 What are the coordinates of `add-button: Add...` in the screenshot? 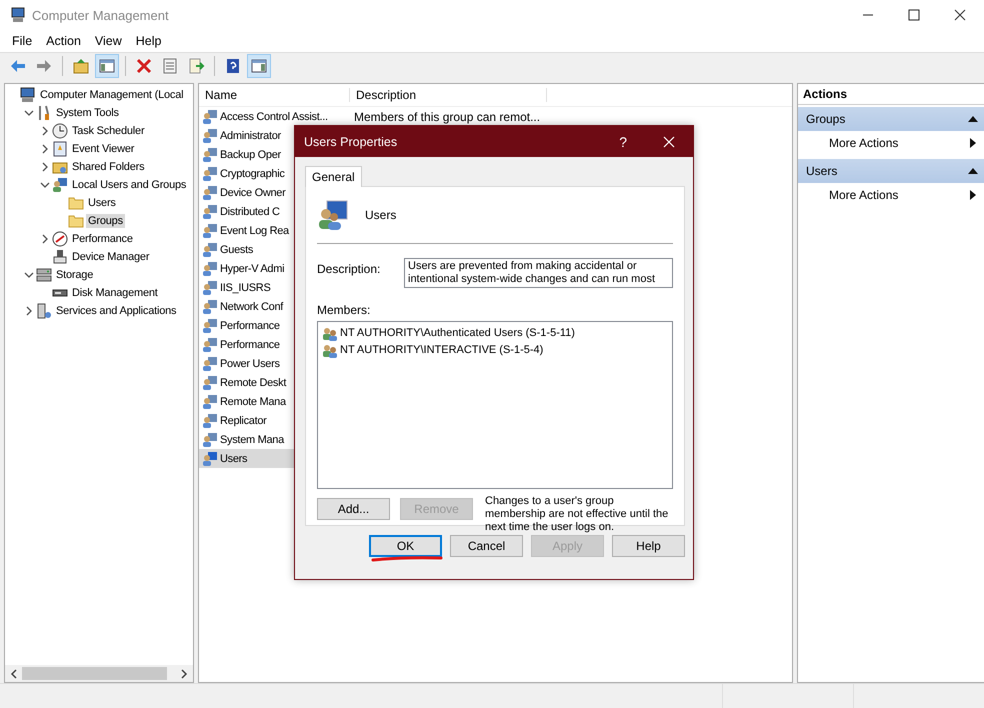 It's located at (353, 509).